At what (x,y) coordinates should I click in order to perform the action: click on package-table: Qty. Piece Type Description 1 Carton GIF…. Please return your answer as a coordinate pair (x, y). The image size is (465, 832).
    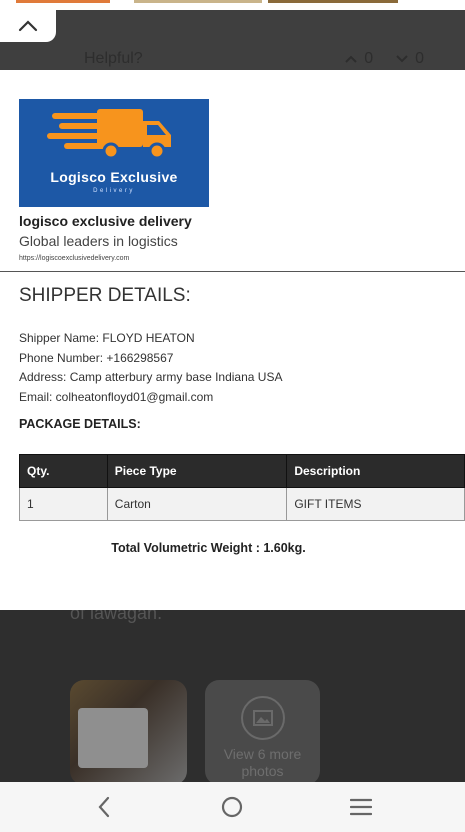
    Looking at the image, I should click on (242, 487).